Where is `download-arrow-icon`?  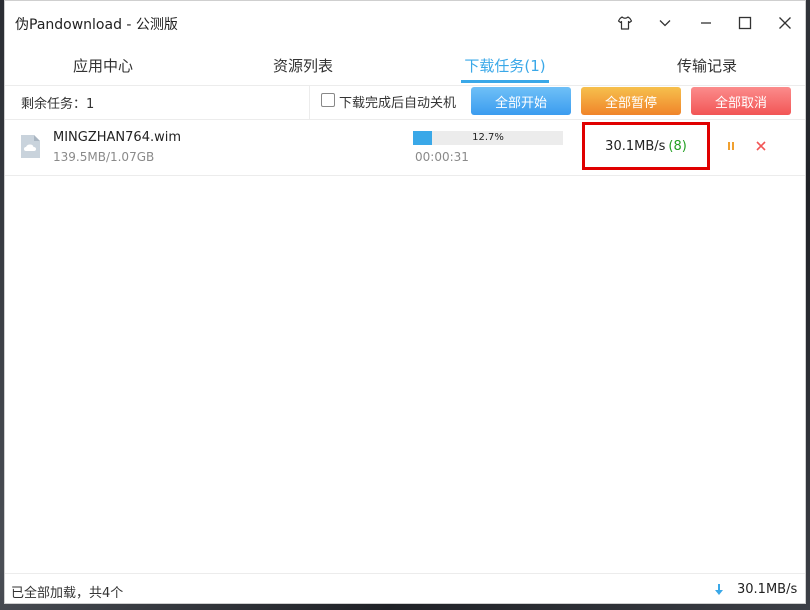 download-arrow-icon is located at coordinates (719, 589).